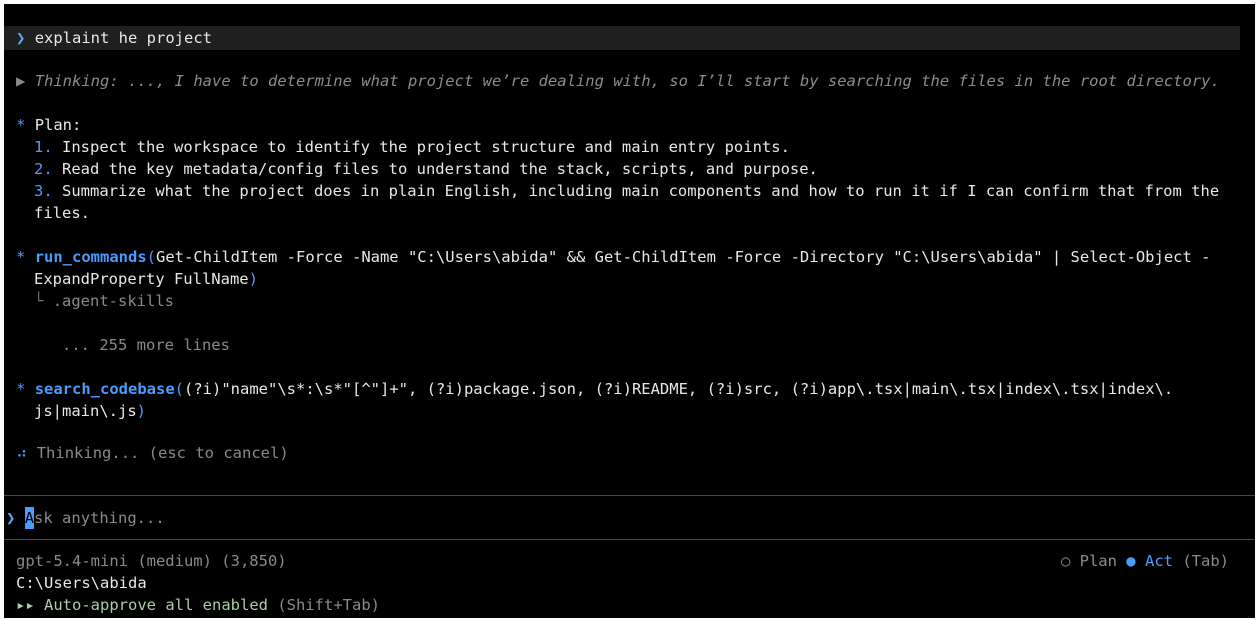  What do you see at coordinates (20, 81) in the screenshot?
I see `expand-triangle-icon: ▶` at bounding box center [20, 81].